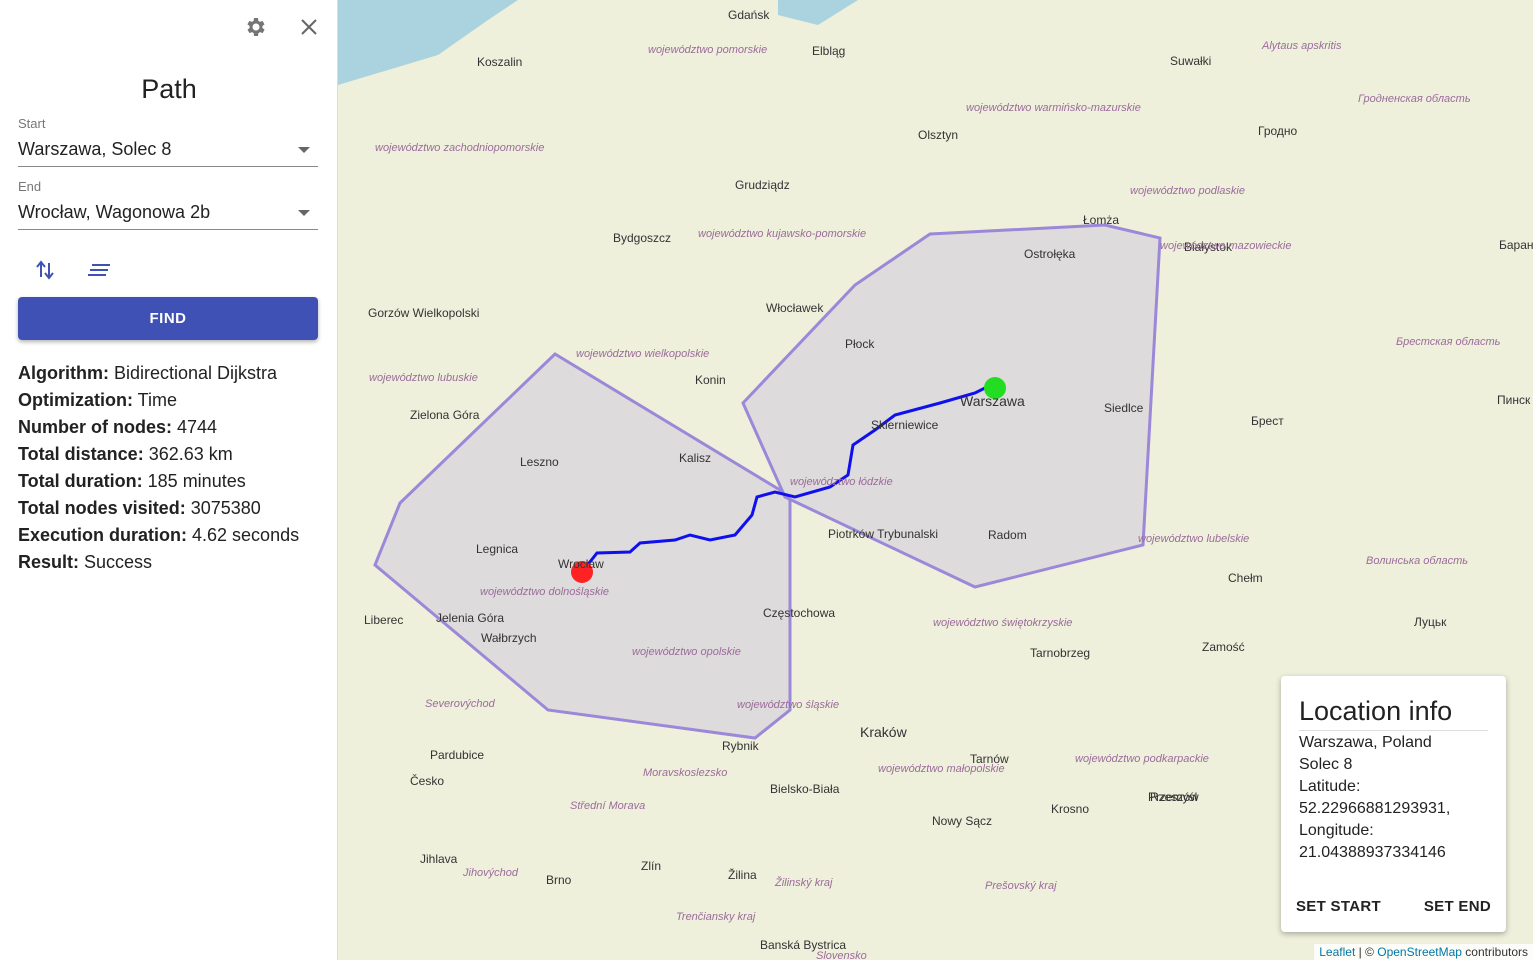 Image resolution: width=1533 pixels, height=960 pixels. I want to click on city-label: Ostrołęka, so click(1050, 254).